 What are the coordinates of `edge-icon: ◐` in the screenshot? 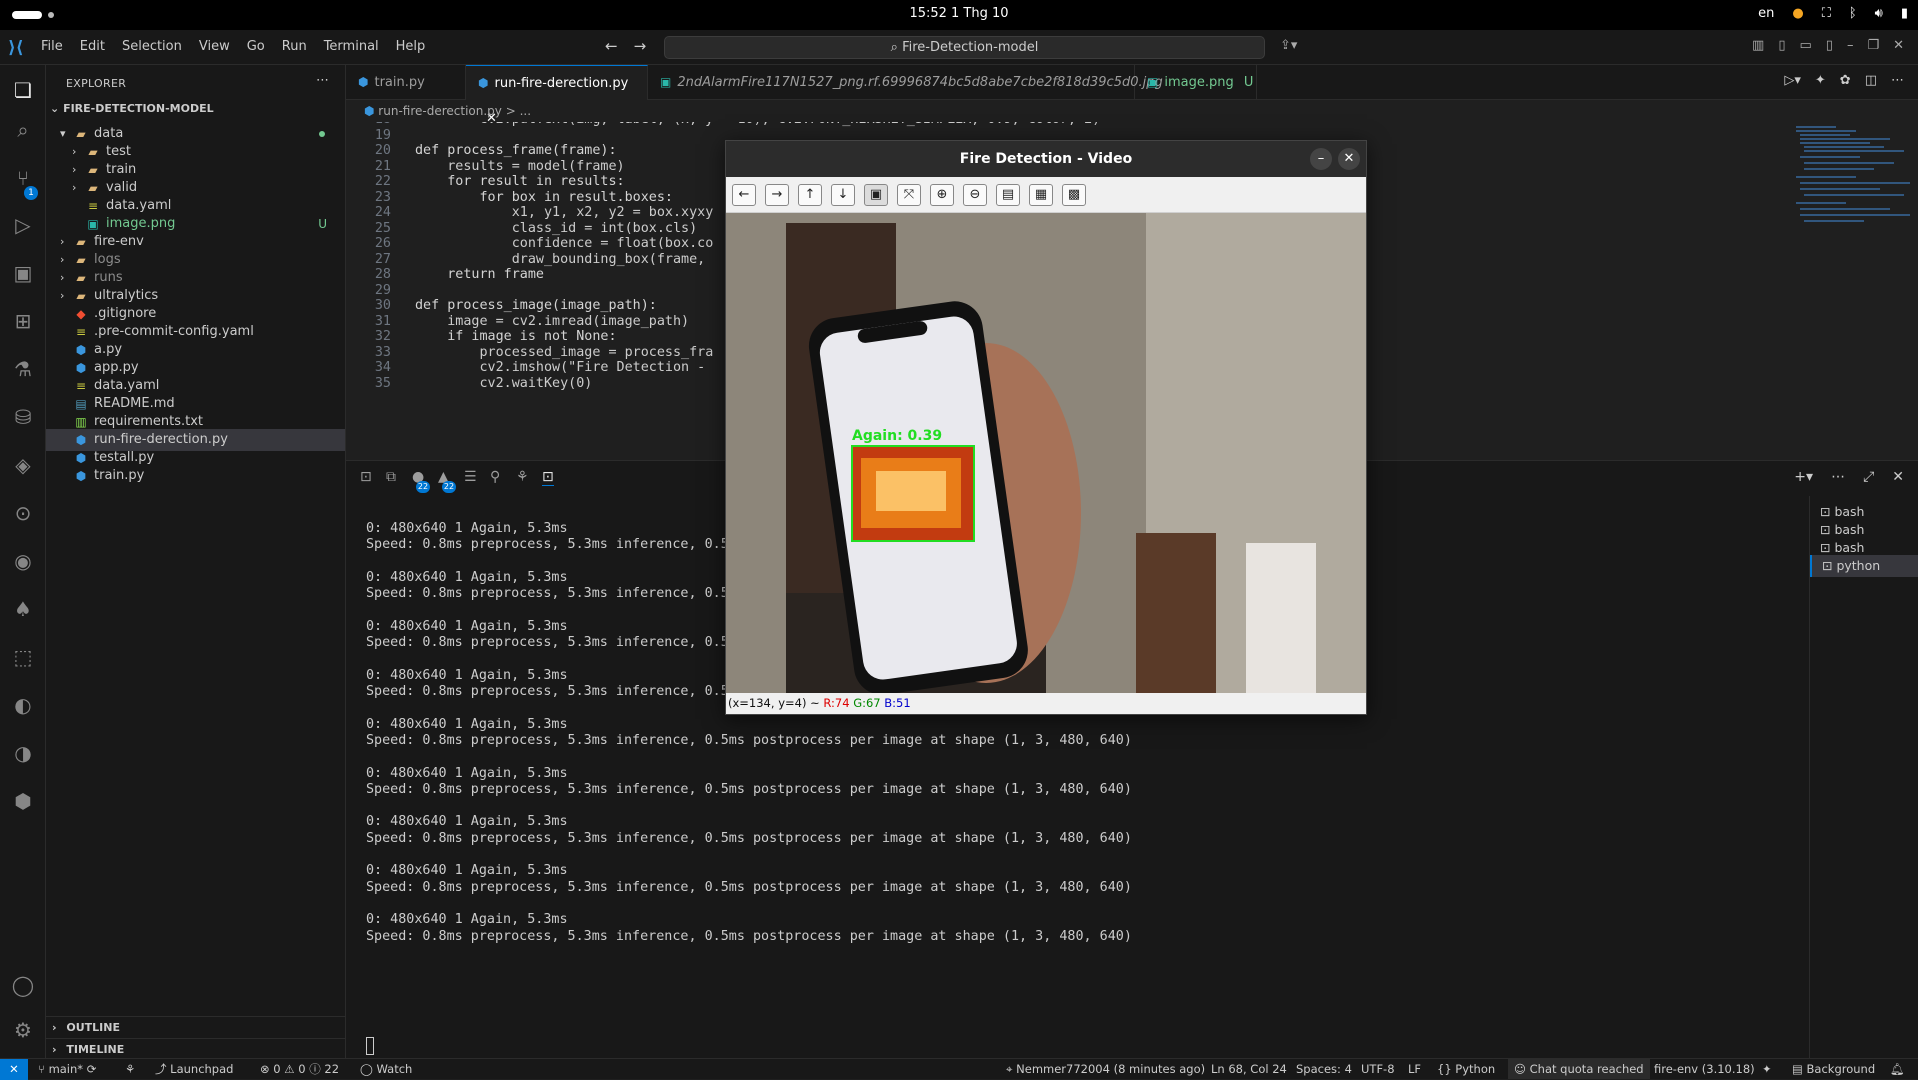 It's located at (23, 705).